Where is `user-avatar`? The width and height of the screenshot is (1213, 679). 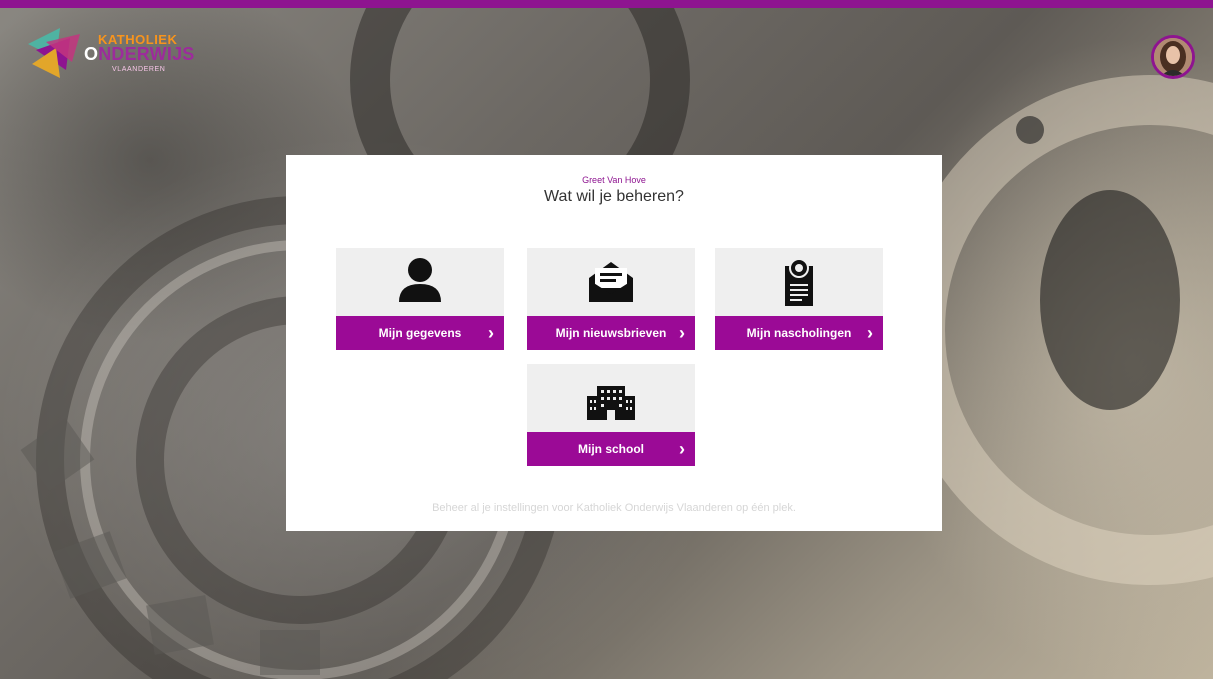
user-avatar is located at coordinates (1173, 57).